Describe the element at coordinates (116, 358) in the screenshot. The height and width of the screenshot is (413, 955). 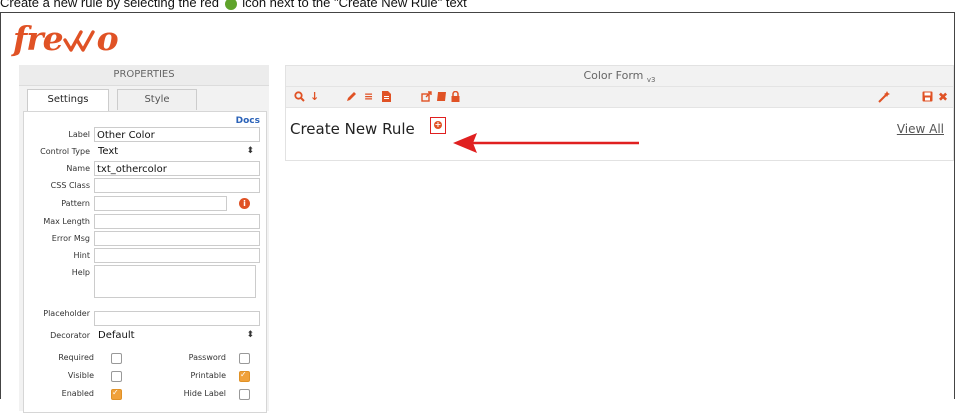
I see `required-checkbox` at that location.